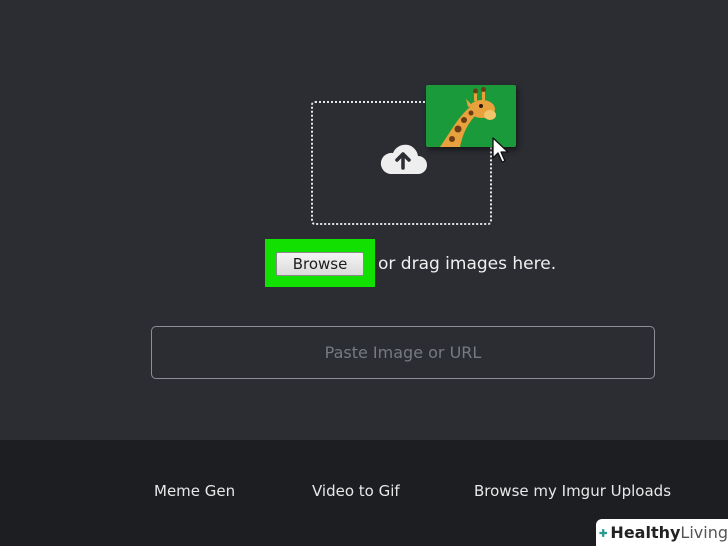 The width and height of the screenshot is (728, 546). Describe the element at coordinates (403, 159) in the screenshot. I see `cloud-upload-icon` at that location.